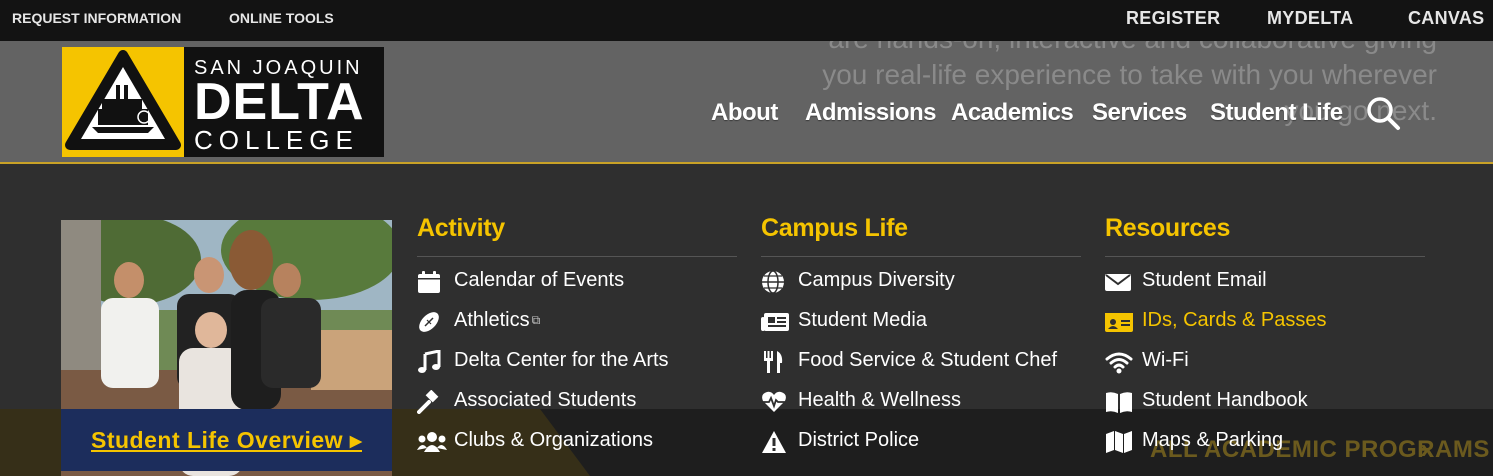 The width and height of the screenshot is (1493, 476). Describe the element at coordinates (281, 18) in the screenshot. I see `online-tools-link: ONLINE TOOLS` at that location.